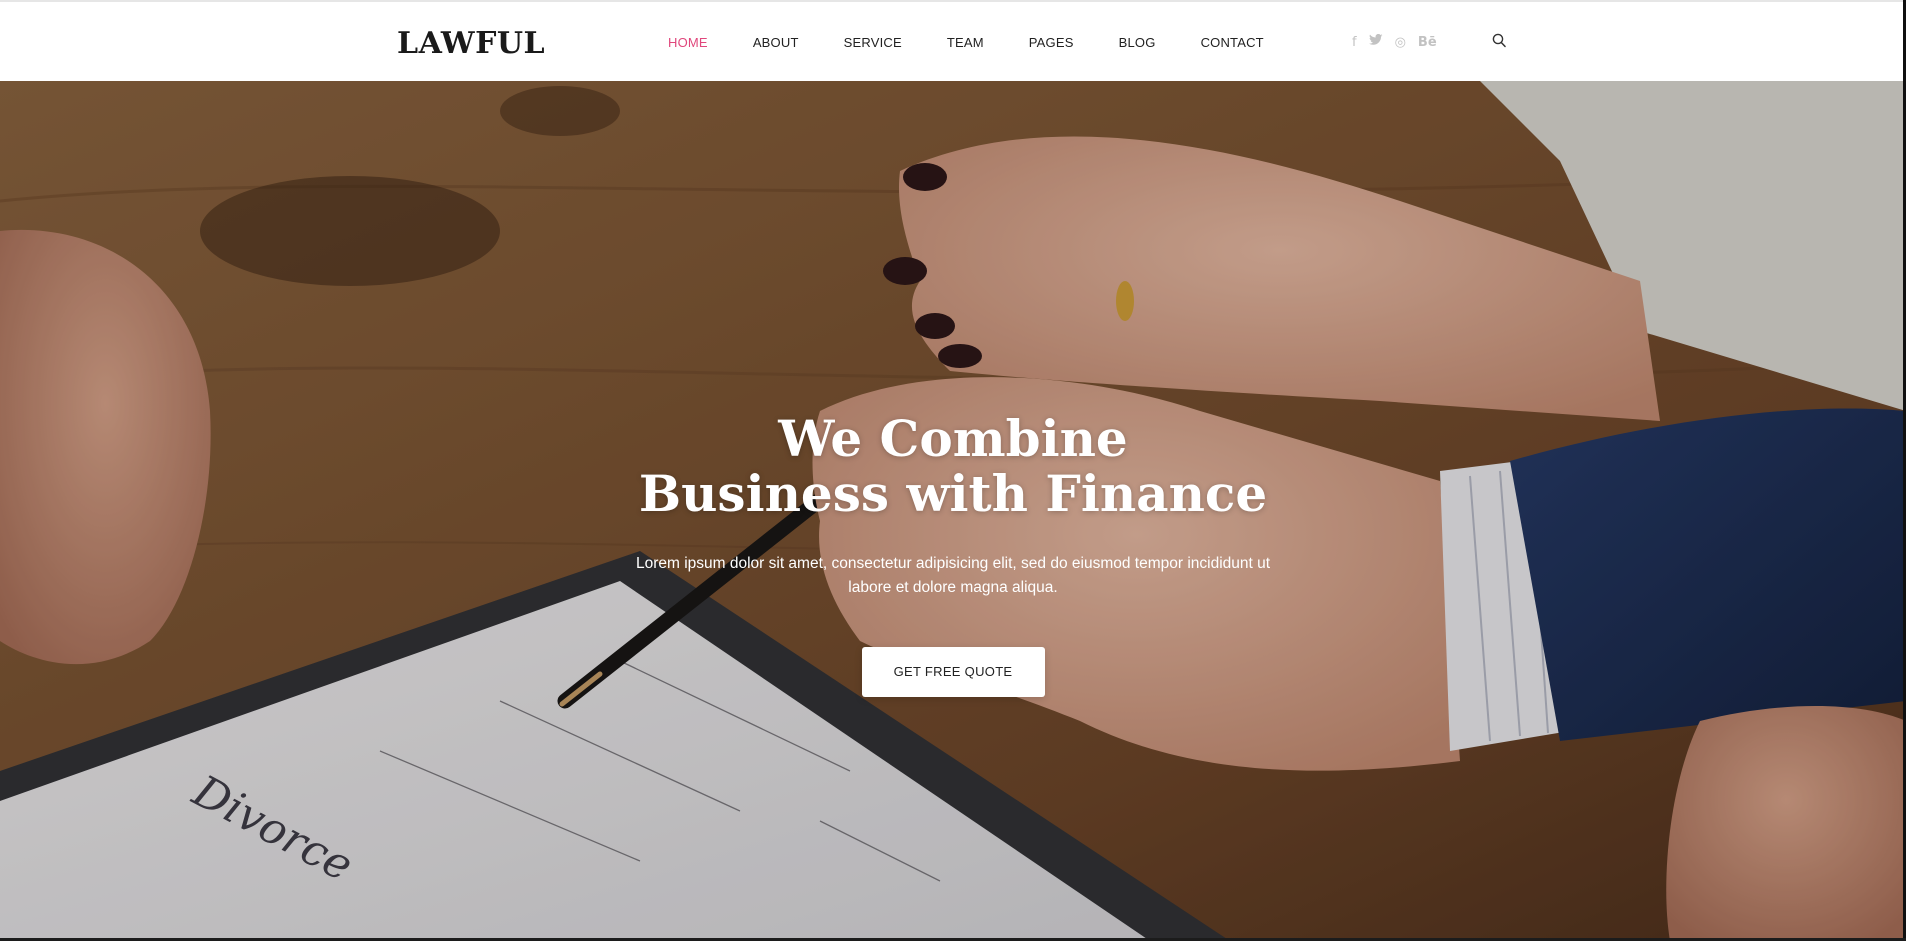 This screenshot has height=941, width=1906. Describe the element at coordinates (953, 438) in the screenshot. I see `hero-title-line-1: We Combine` at that location.